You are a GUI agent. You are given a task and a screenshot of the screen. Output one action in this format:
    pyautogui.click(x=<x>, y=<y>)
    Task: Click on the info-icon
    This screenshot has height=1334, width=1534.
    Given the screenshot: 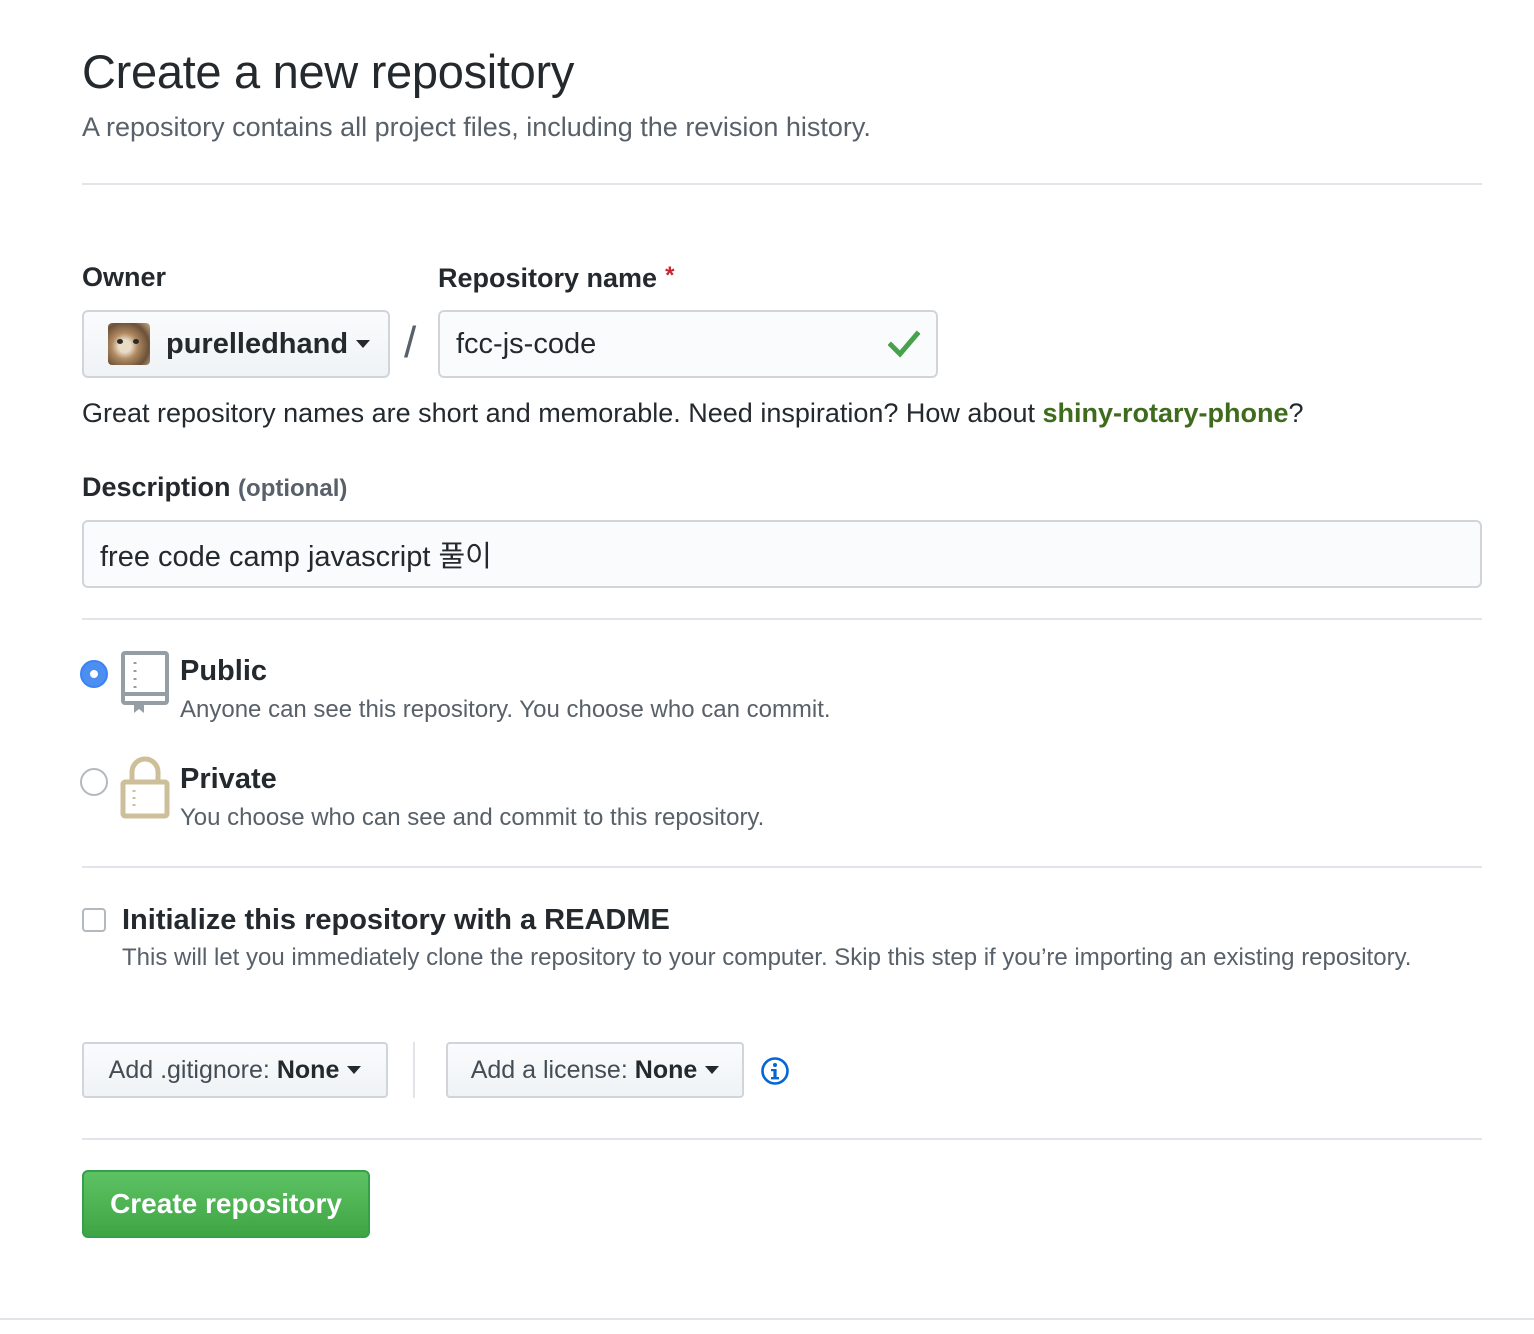 What is the action you would take?
    pyautogui.click(x=775, y=1071)
    